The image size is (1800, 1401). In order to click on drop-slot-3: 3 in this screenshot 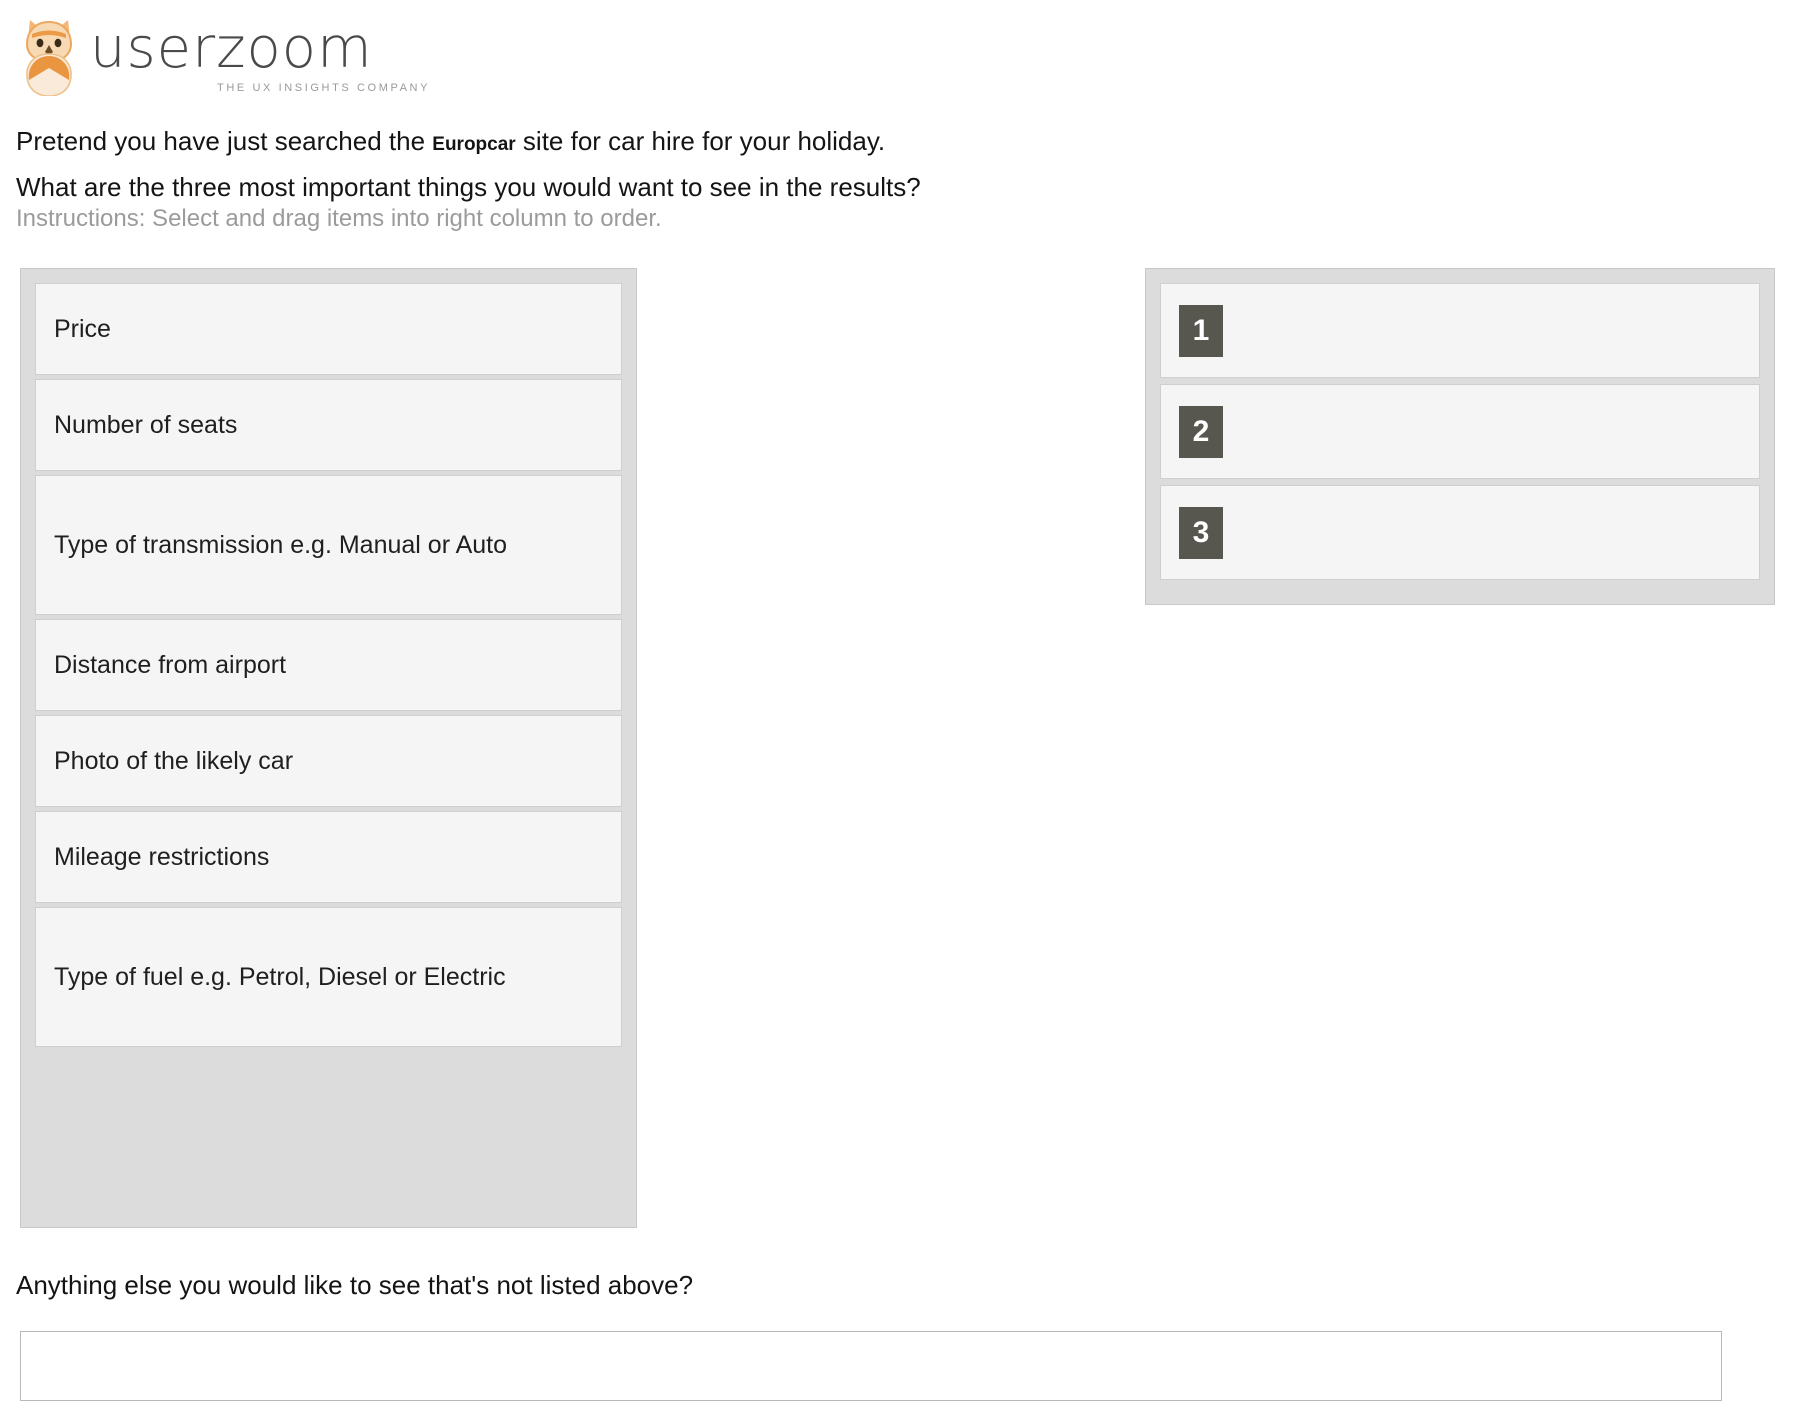, I will do `click(1460, 532)`.